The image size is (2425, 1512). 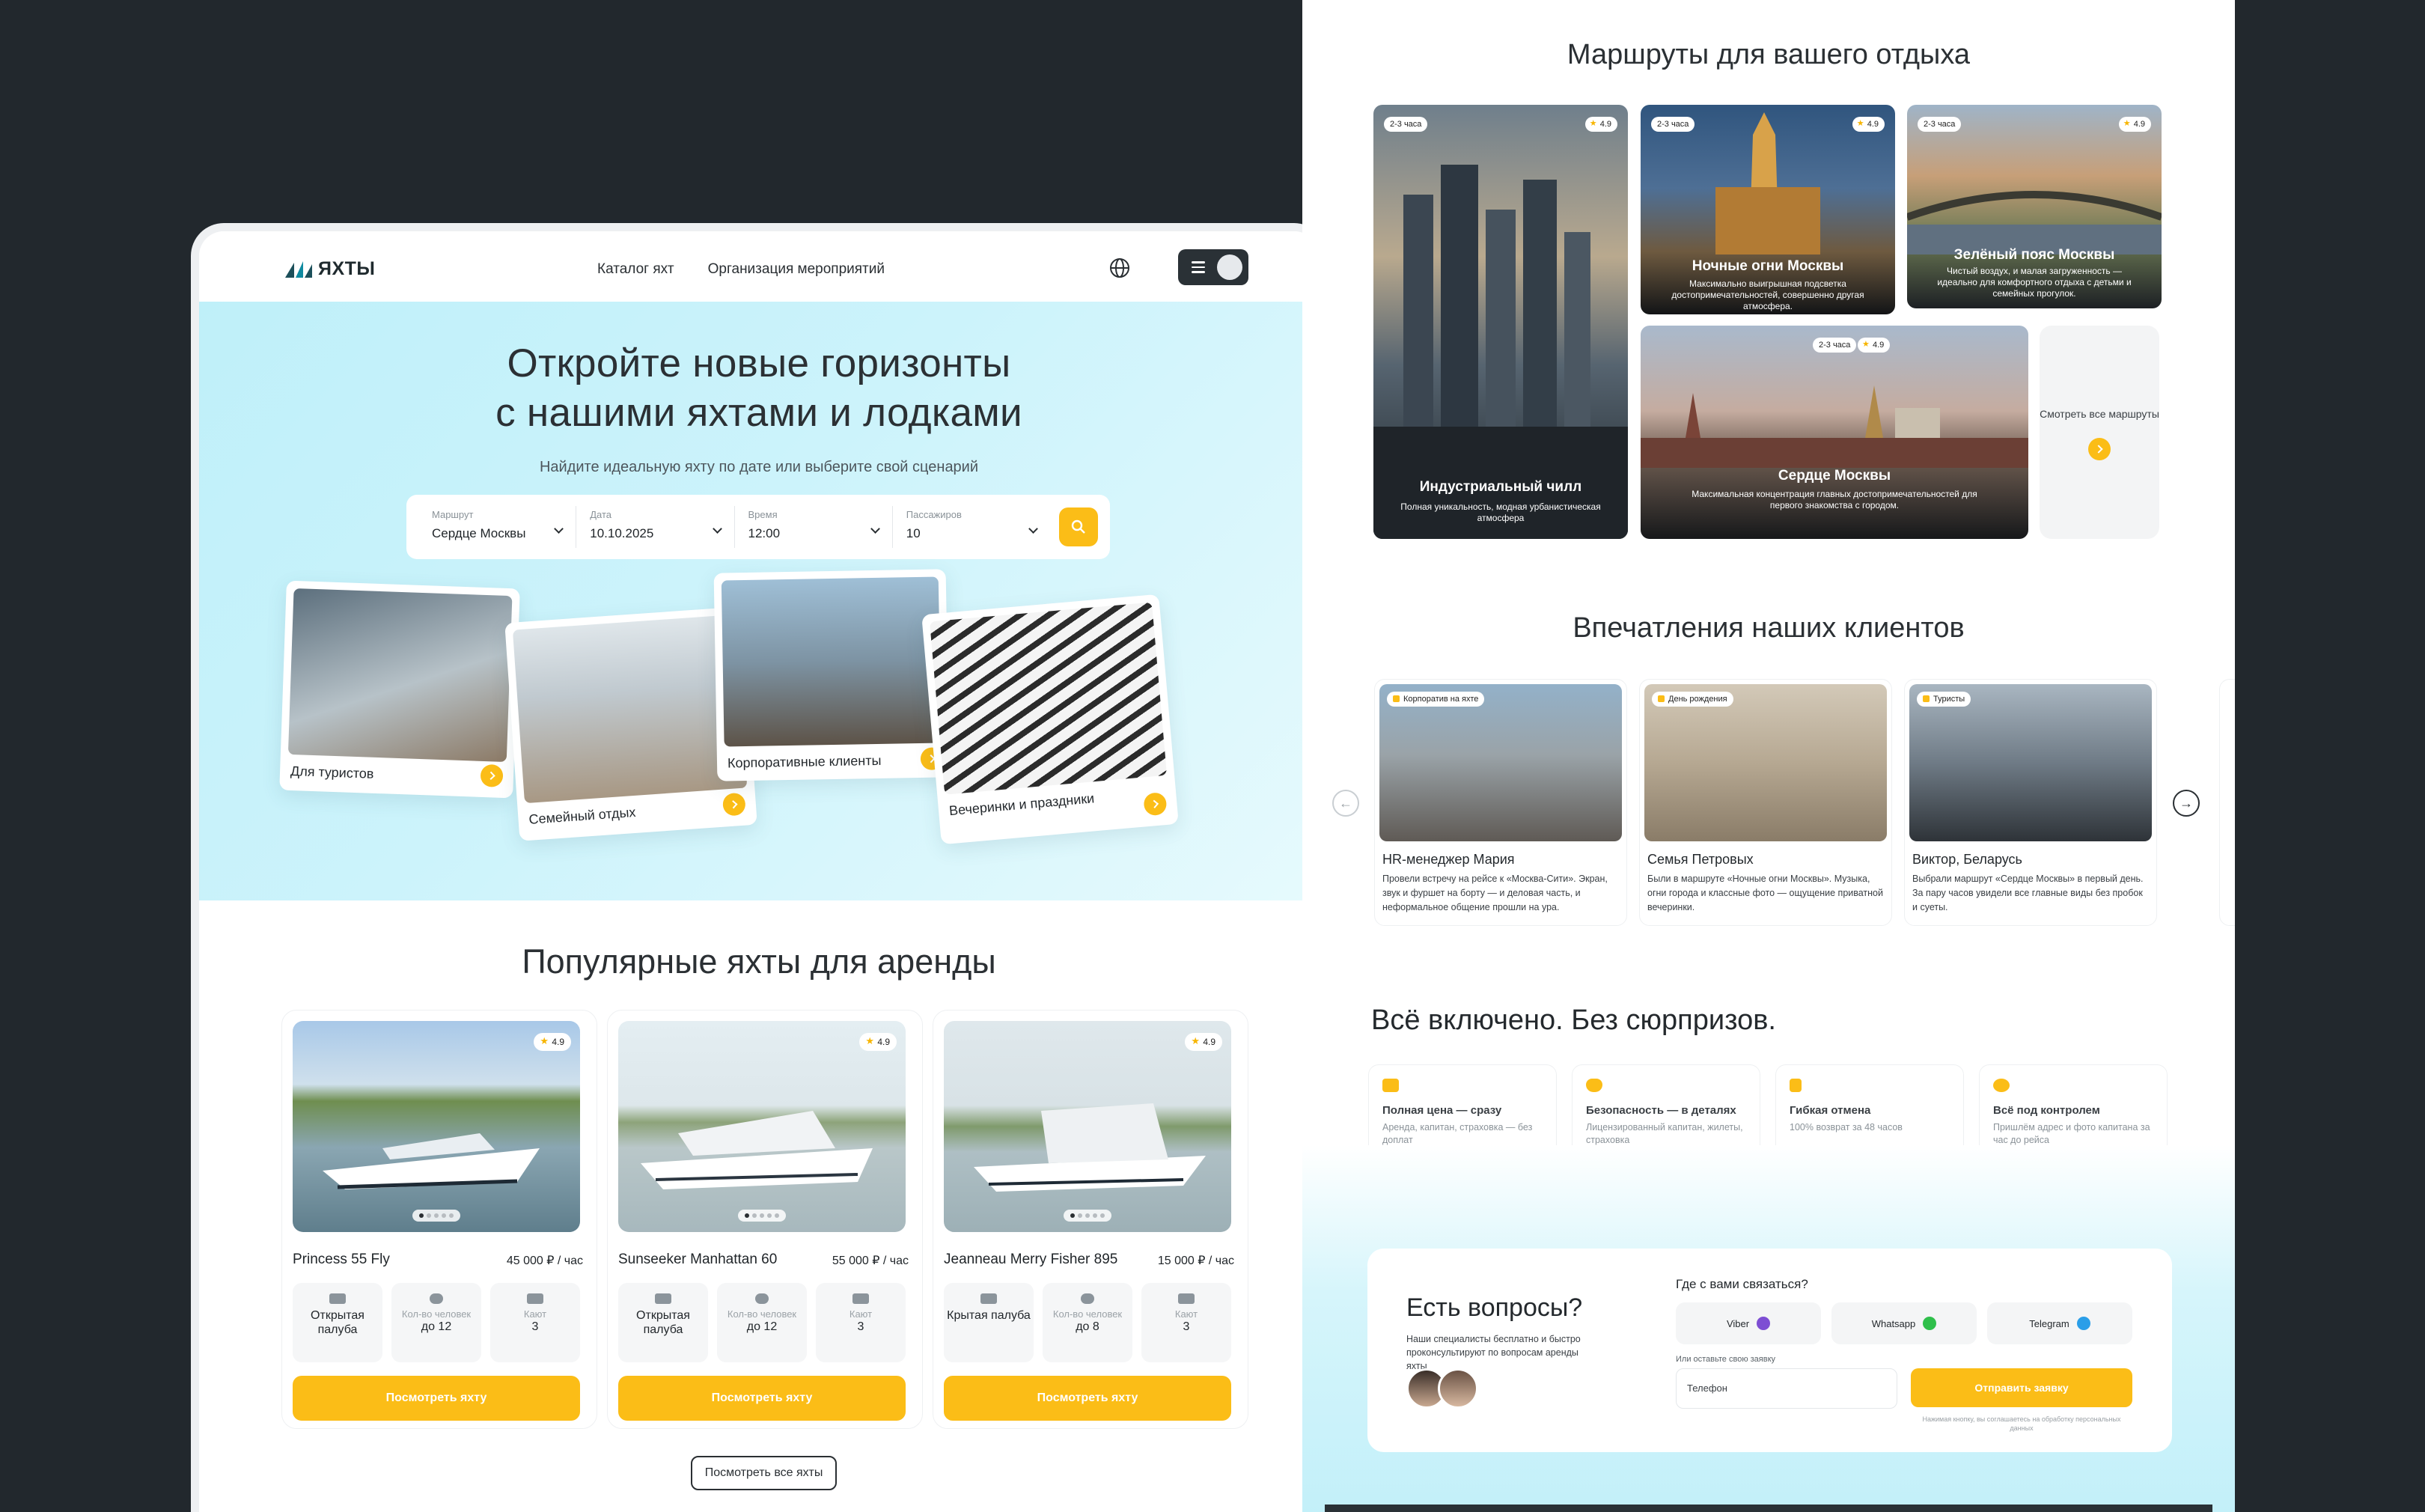 What do you see at coordinates (2099, 432) in the screenshot?
I see `all-routes-link: Смотреть все маршруты` at bounding box center [2099, 432].